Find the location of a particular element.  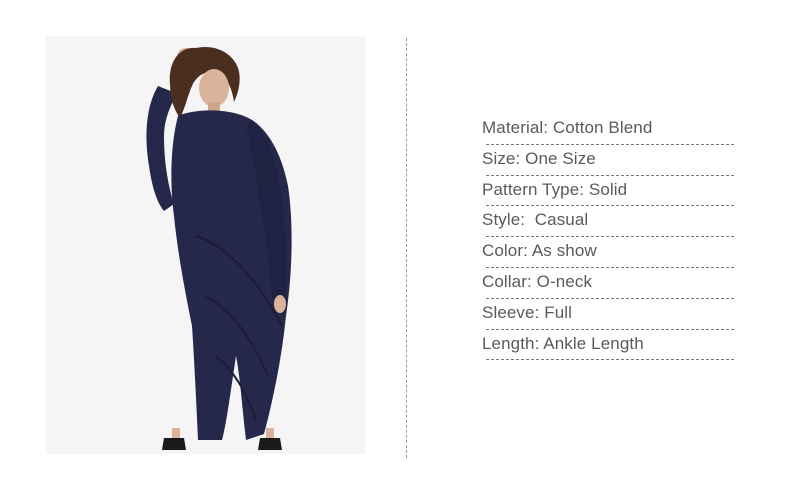

spec-row-material: Material: Cotton Blend is located at coordinates (608, 129).